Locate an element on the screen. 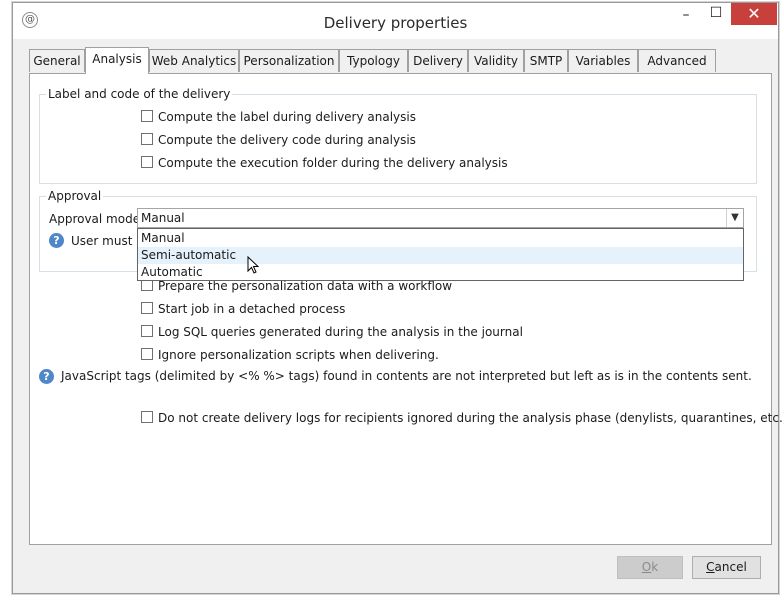  ok-button: Ok is located at coordinates (650, 567).